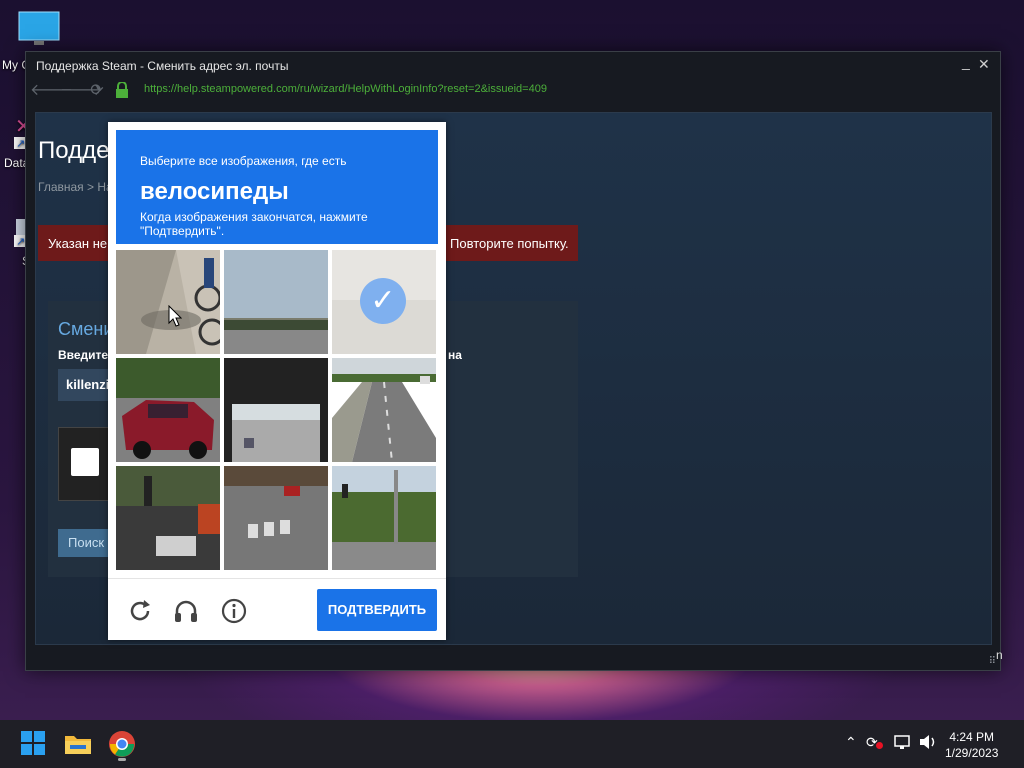 The image size is (1024, 768). What do you see at coordinates (243, 161) in the screenshot?
I see `captcha-prompt: Выберите все изображения, где есть` at bounding box center [243, 161].